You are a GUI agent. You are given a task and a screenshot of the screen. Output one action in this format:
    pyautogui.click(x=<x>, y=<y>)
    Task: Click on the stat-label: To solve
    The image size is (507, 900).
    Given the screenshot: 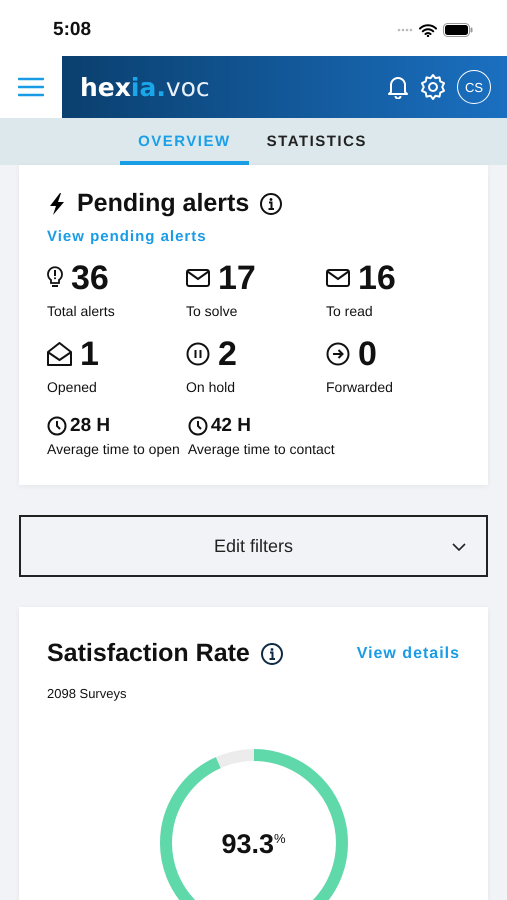 What is the action you would take?
    pyautogui.click(x=212, y=311)
    